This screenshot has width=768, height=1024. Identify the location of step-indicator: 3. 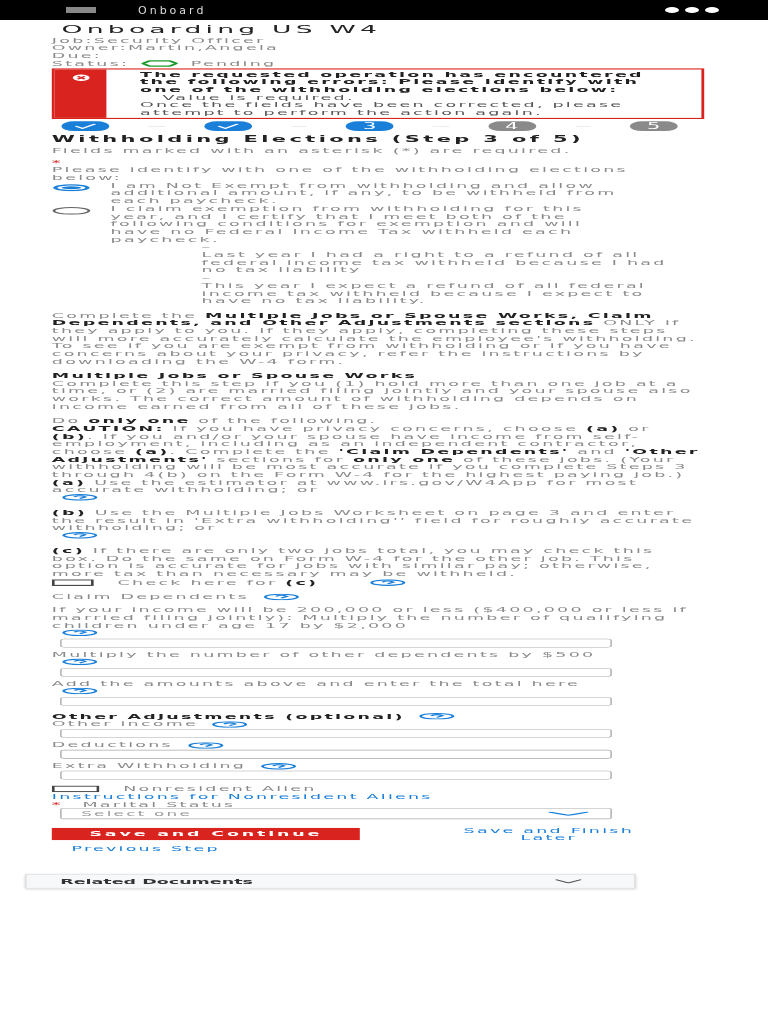
(369, 126).